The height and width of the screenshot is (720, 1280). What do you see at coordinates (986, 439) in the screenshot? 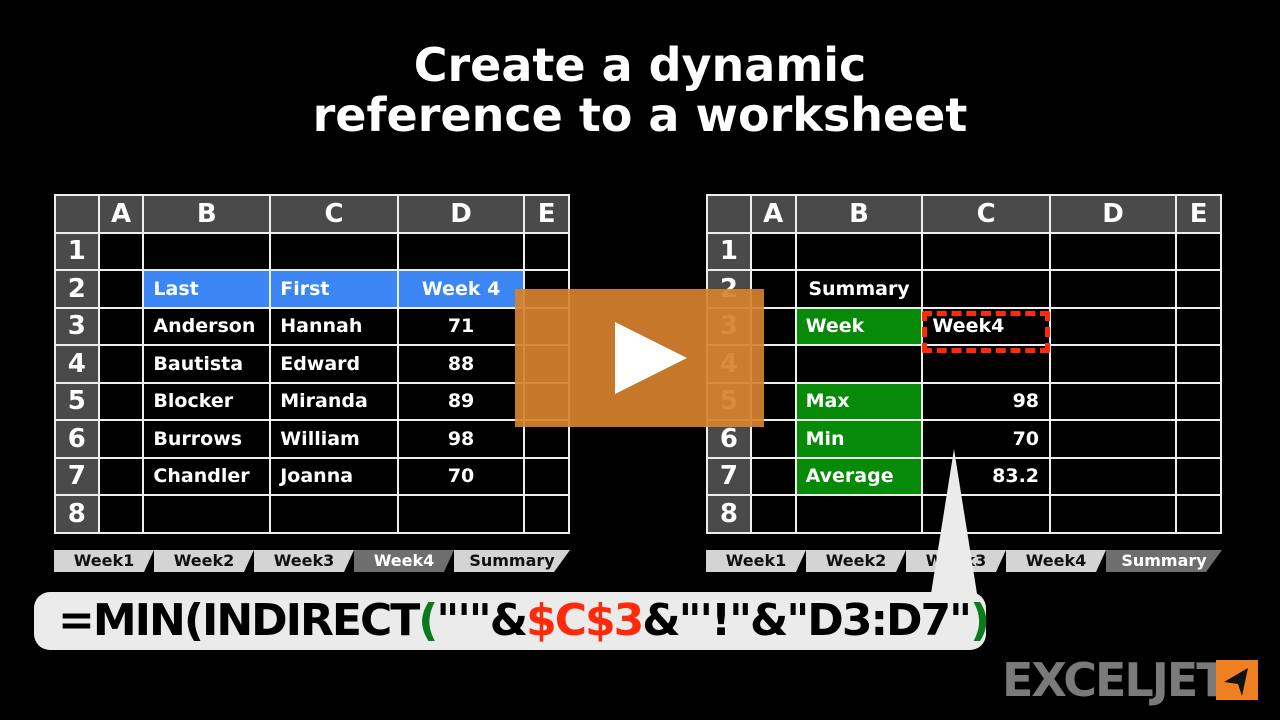
I see `stat-value-min: 70` at bounding box center [986, 439].